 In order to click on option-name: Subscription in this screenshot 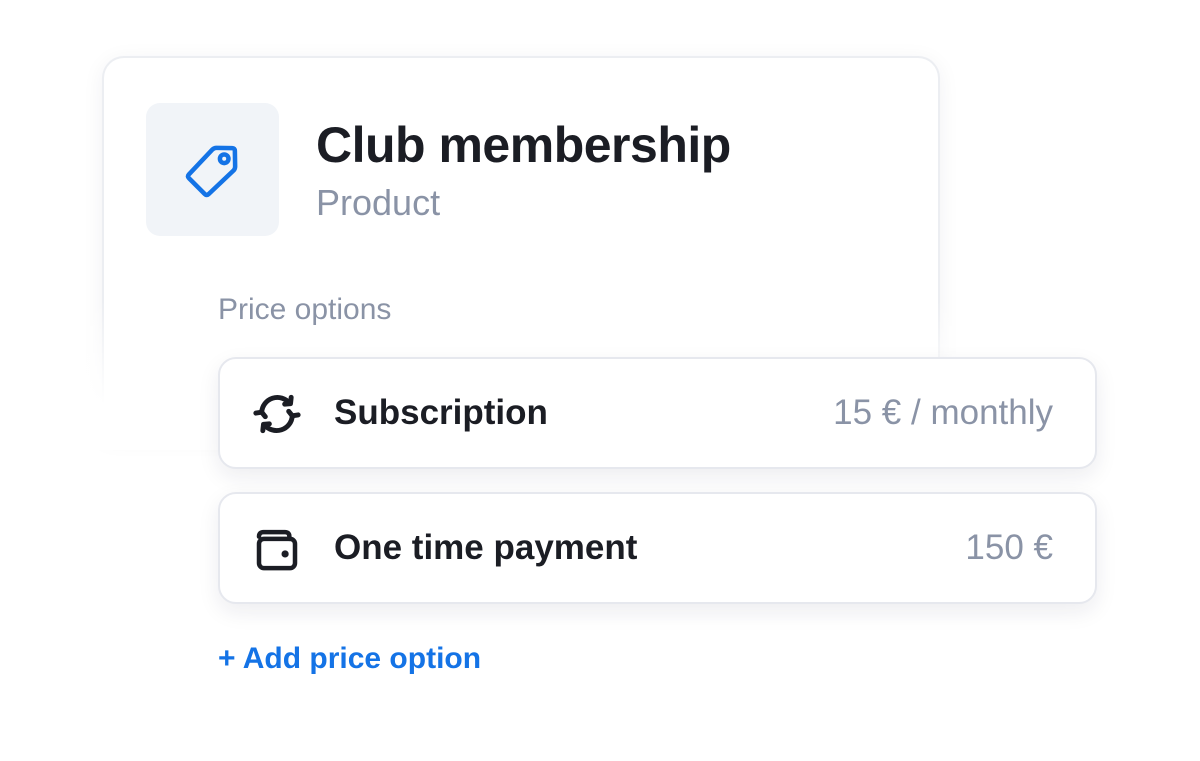, I will do `click(441, 412)`.